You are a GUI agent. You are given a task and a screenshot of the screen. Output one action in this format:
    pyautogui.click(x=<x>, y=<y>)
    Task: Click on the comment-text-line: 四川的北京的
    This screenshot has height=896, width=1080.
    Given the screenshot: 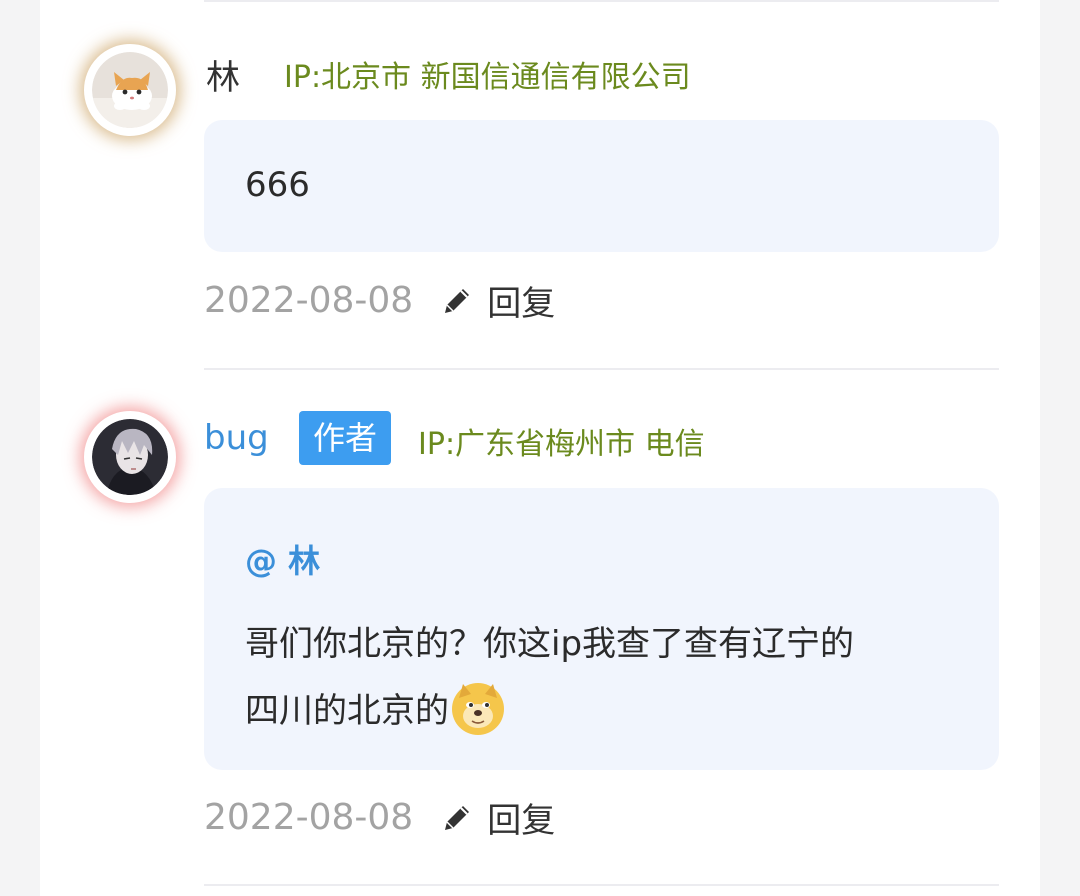 What is the action you would take?
    pyautogui.click(x=375, y=709)
    